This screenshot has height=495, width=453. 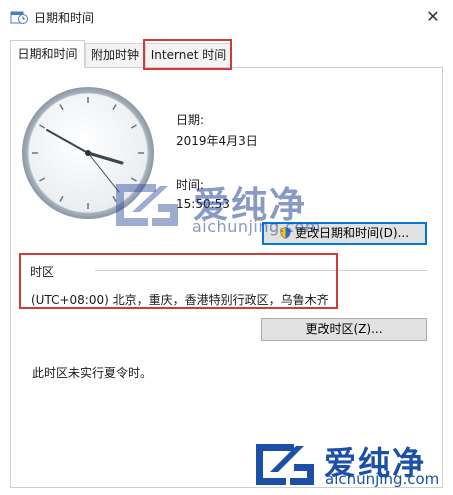 I want to click on title-bar: 日期和时间 ✕, so click(x=226, y=17).